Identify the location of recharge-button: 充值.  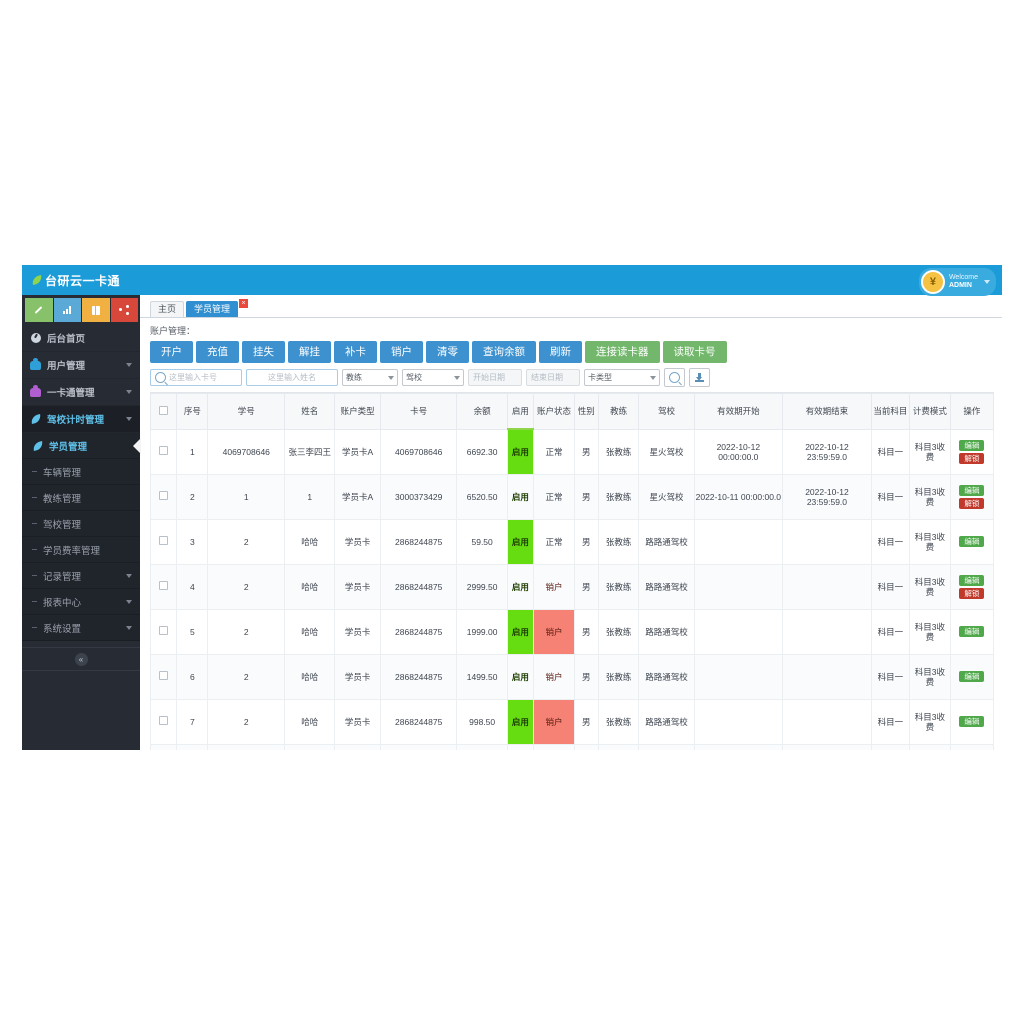
(217, 352).